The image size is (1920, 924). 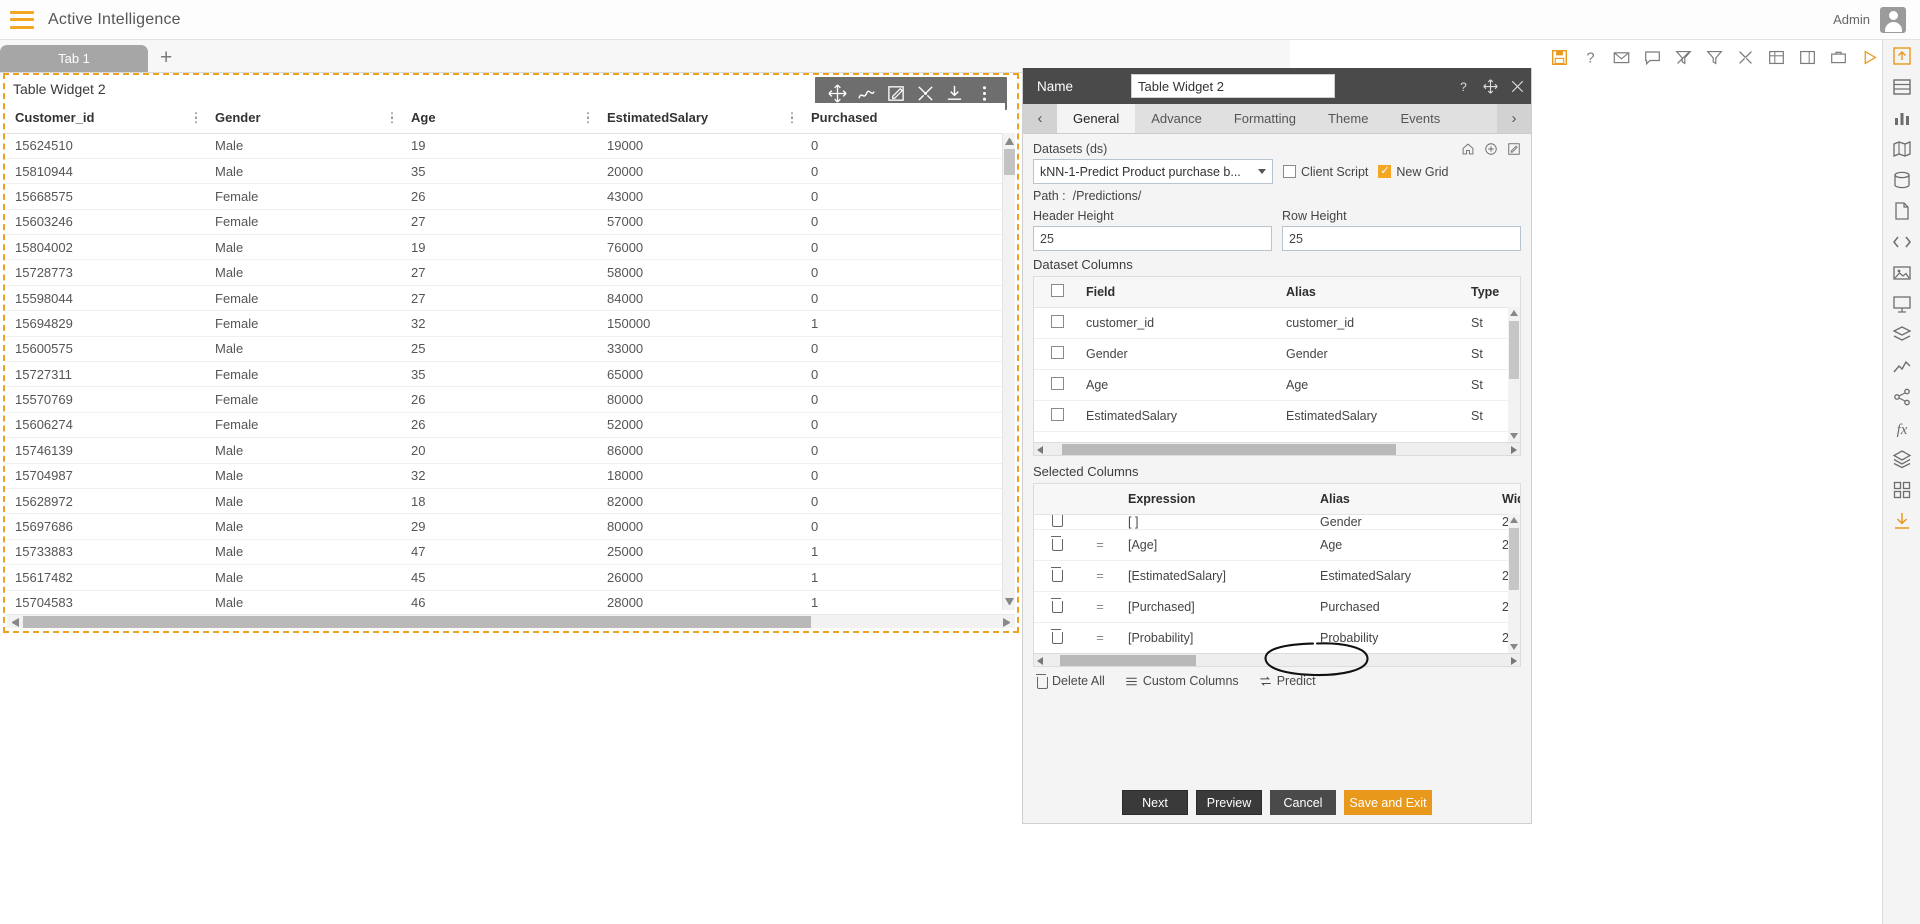 I want to click on preview-button: Preview, so click(x=1229, y=802).